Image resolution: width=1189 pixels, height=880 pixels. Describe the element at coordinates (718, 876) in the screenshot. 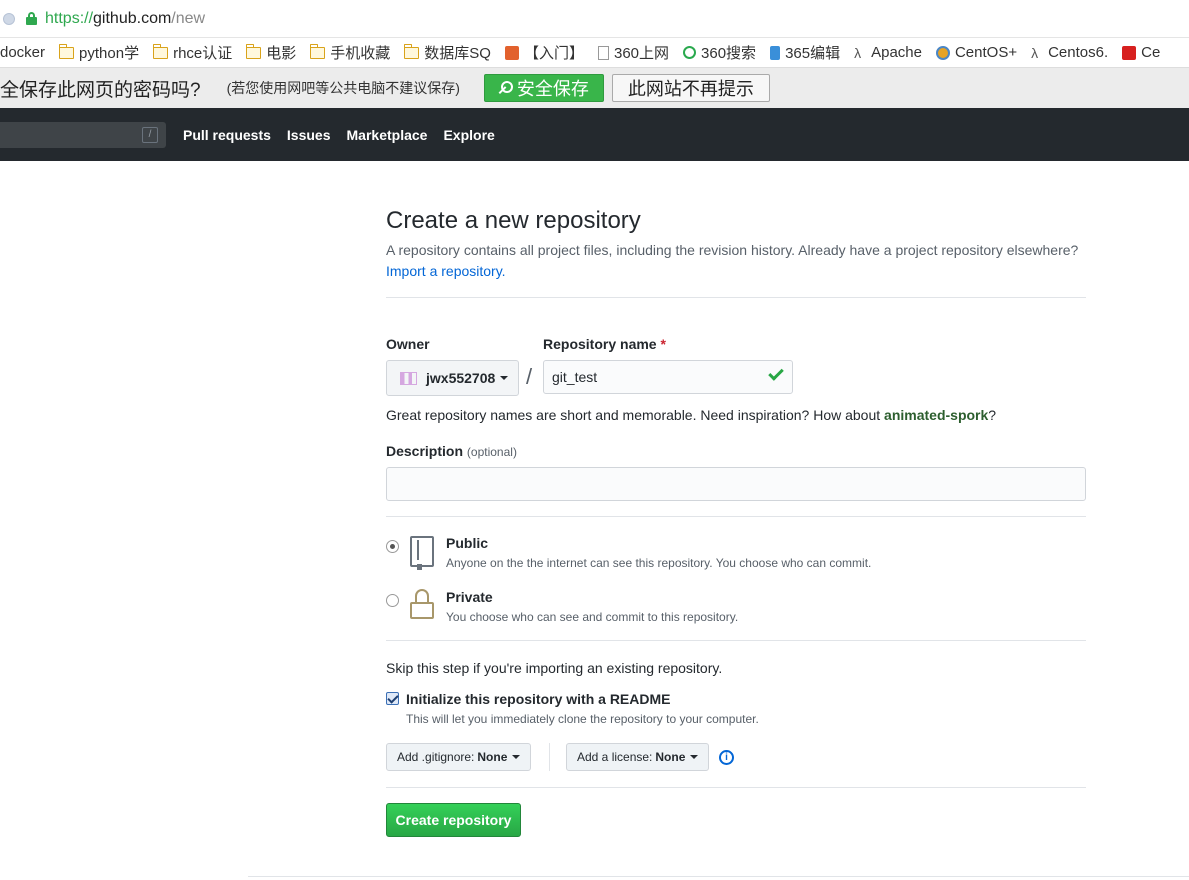

I see `footer-divider` at that location.